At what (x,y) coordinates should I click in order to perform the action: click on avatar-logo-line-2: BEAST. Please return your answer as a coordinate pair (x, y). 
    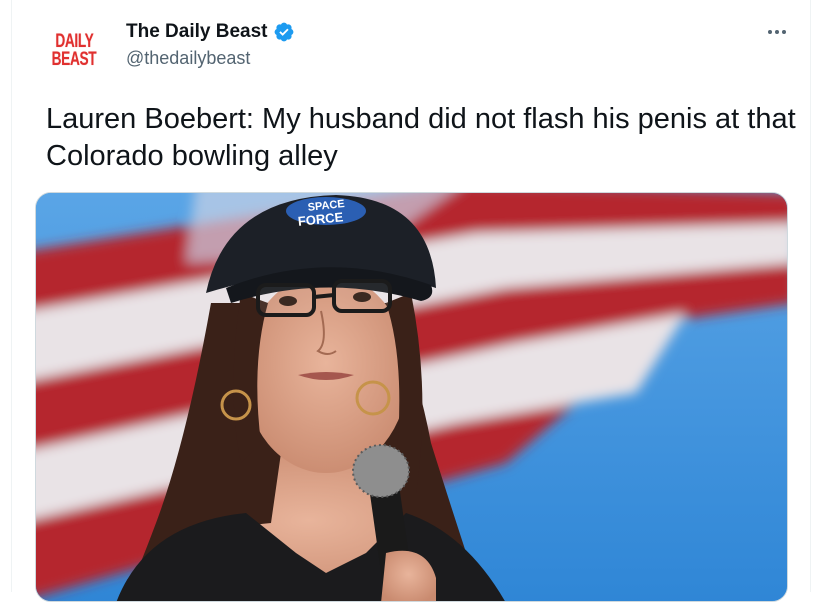
    Looking at the image, I should click on (74, 59).